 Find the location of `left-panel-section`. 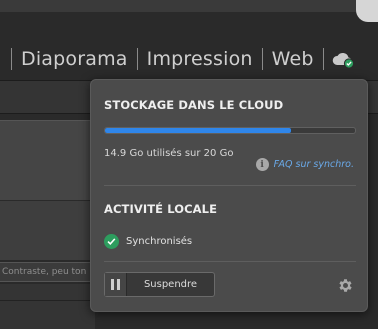

left-panel-section is located at coordinates (47, 230).